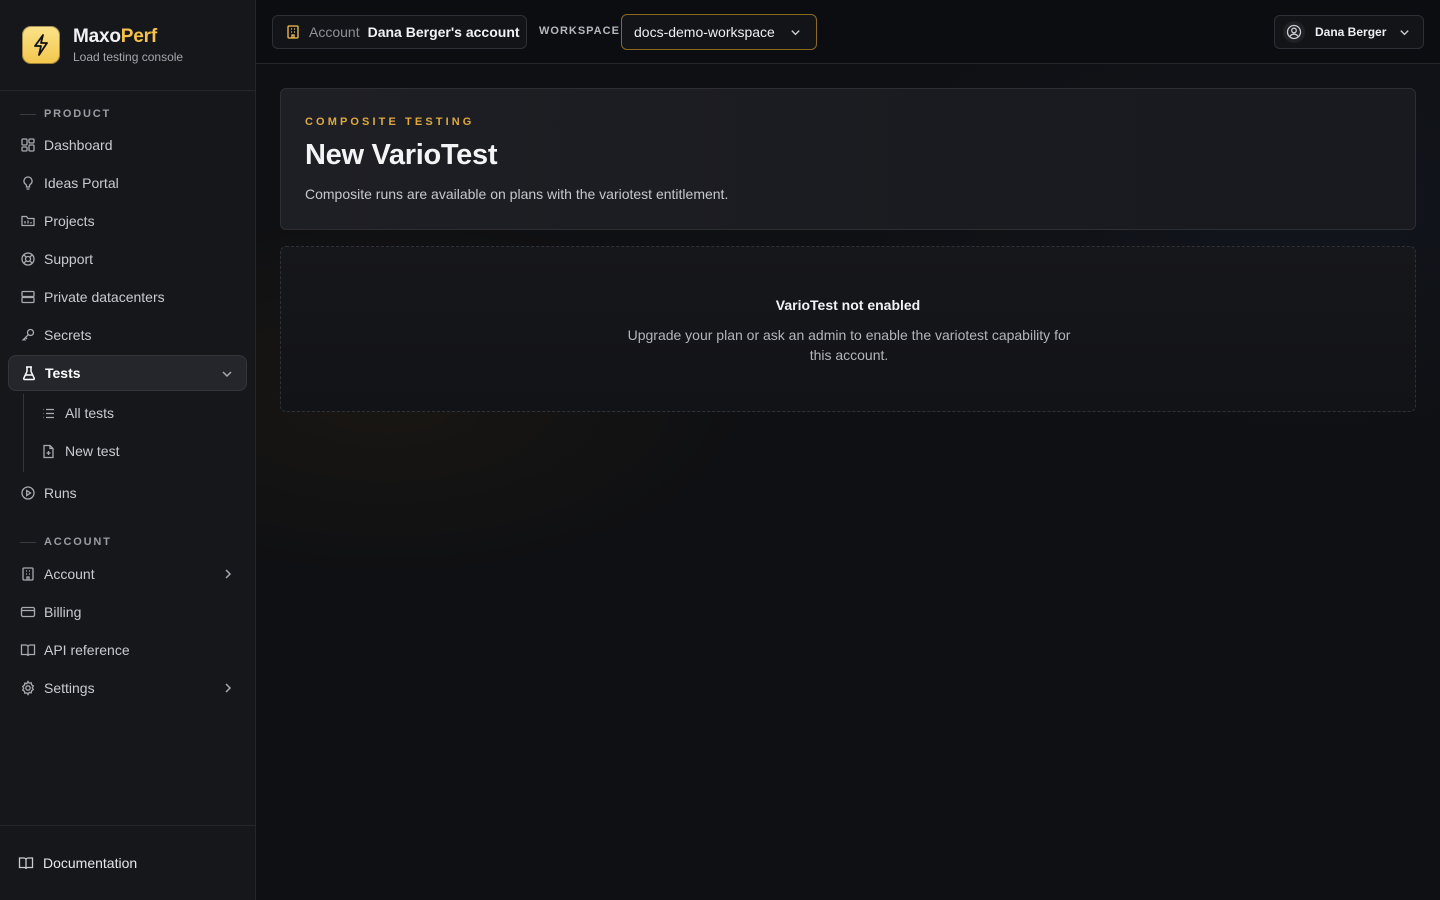  Describe the element at coordinates (92, 451) in the screenshot. I see `sidebar-subitem-label: New test` at that location.